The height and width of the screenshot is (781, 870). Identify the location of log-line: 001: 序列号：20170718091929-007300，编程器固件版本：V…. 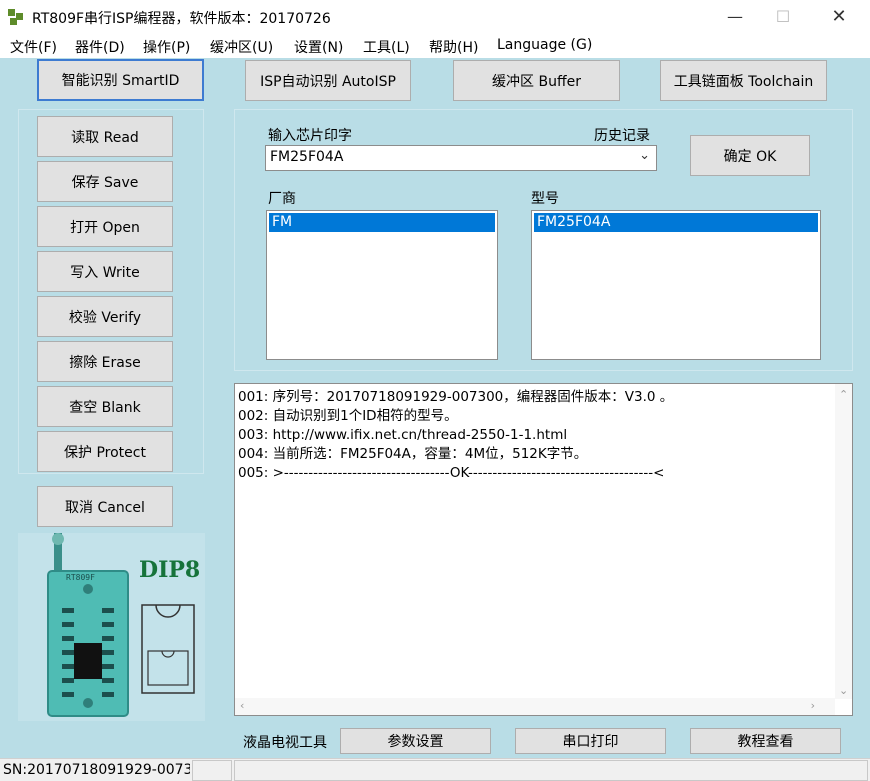
(456, 397).